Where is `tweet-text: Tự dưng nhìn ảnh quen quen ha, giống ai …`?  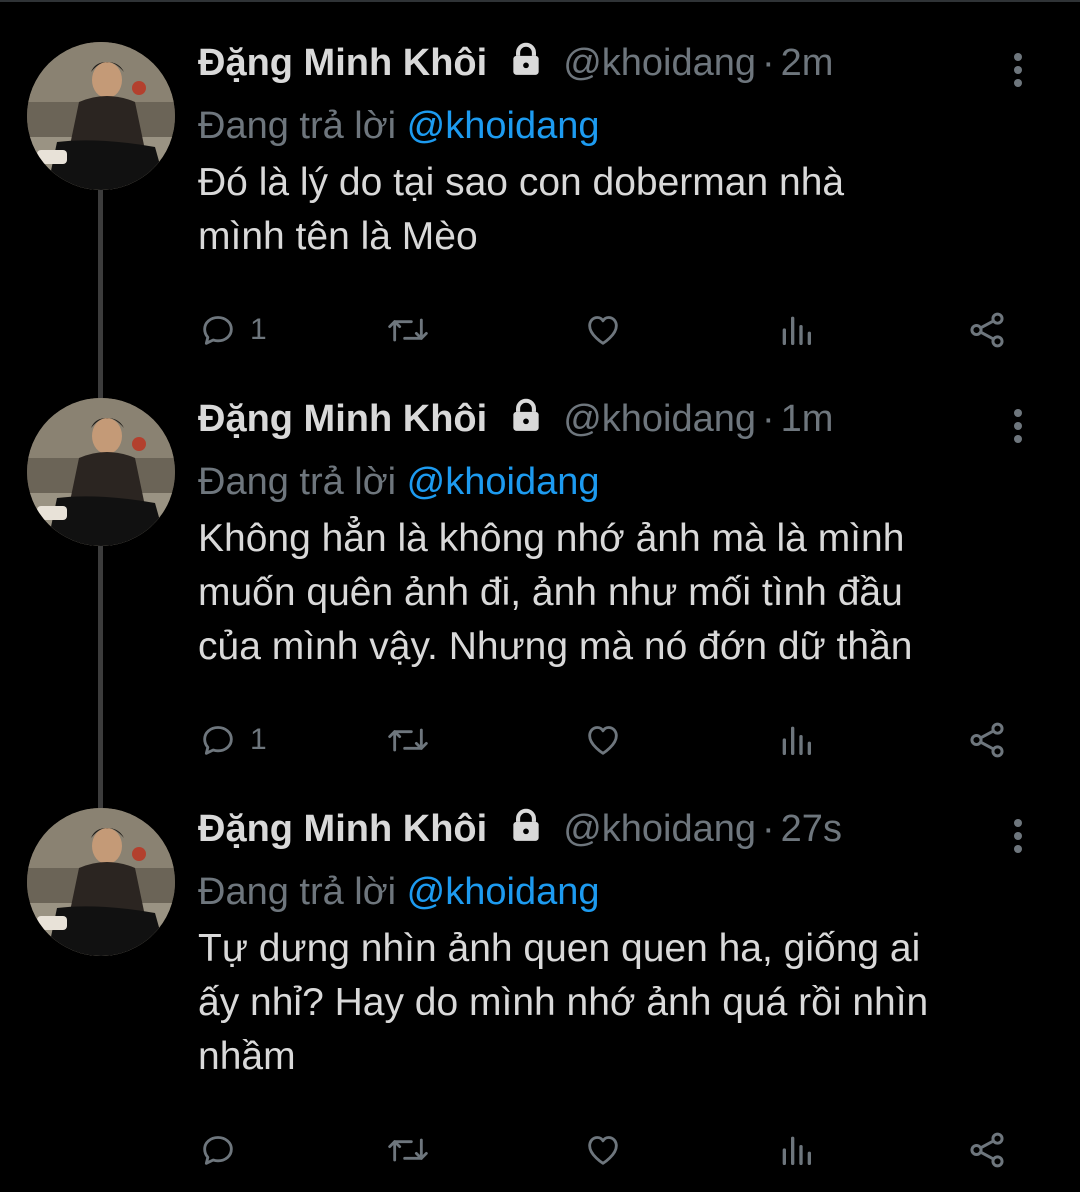 tweet-text: Tự dưng nhìn ảnh quen quen ha, giống ai … is located at coordinates (563, 1002).